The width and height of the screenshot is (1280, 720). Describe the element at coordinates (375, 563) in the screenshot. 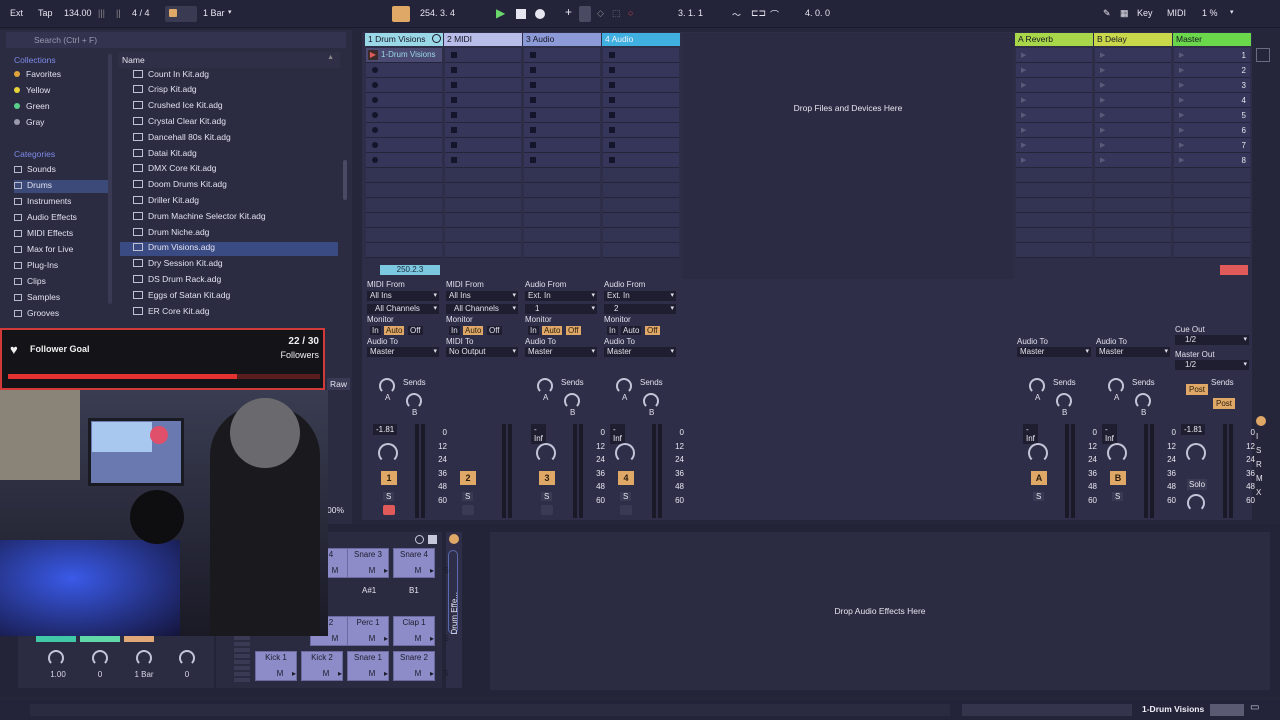

I see `drum-pad: Snare 3M▸S` at that location.